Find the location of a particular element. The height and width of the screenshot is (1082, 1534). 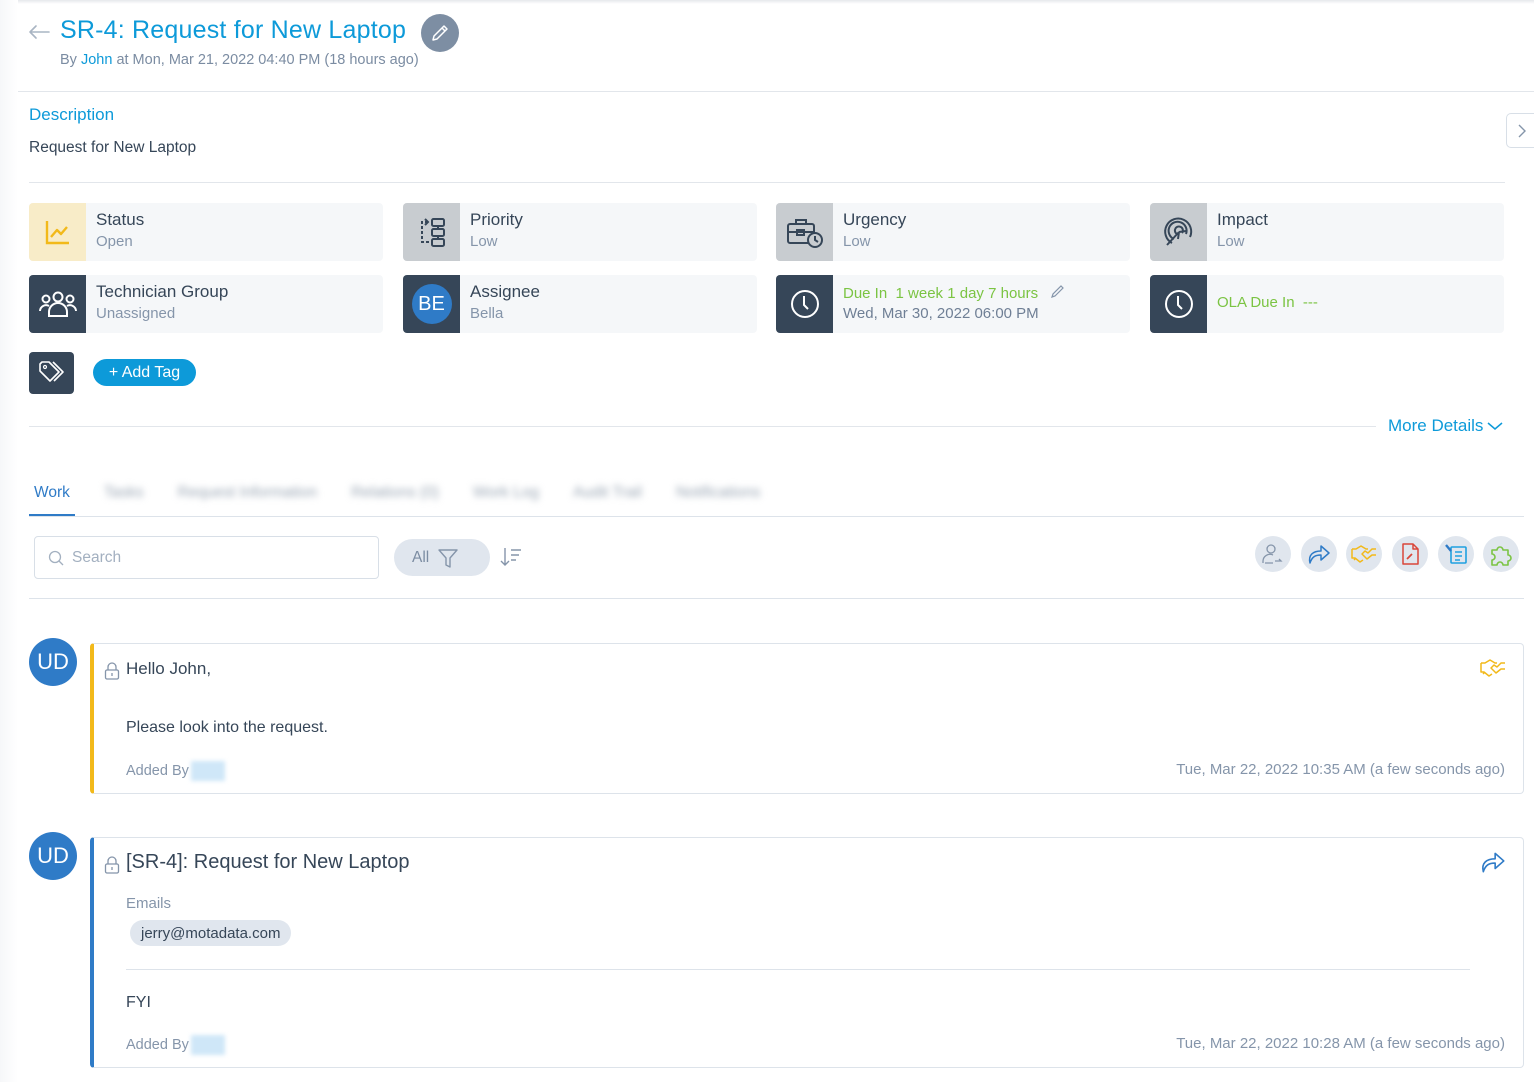

urgency-value: Low is located at coordinates (857, 241).